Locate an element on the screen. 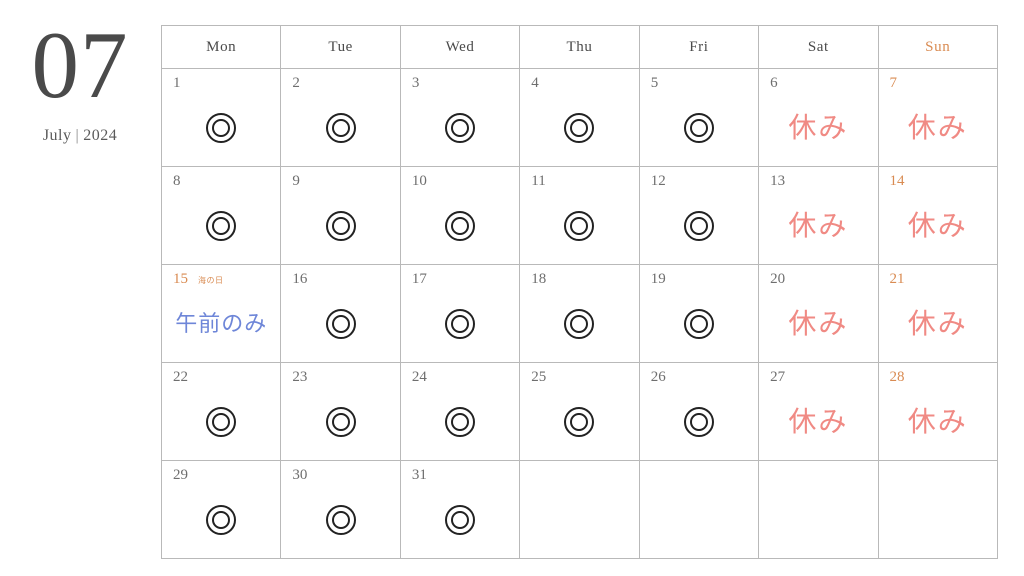 The width and height of the screenshot is (1024, 576). calendar-day-cell: 3 is located at coordinates (460, 118).